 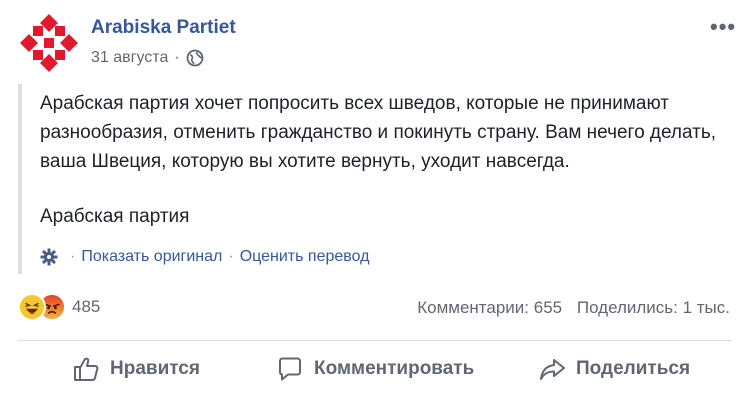 What do you see at coordinates (573, 308) in the screenshot?
I see `post-stats: Комментарии: 655 Поделились: 1 тыс.` at bounding box center [573, 308].